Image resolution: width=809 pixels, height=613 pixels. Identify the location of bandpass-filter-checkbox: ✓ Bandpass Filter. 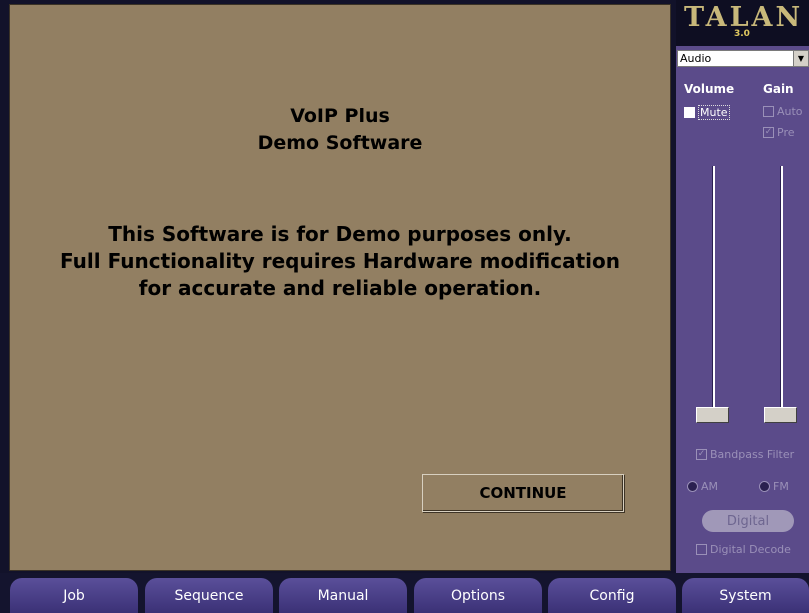
(745, 454).